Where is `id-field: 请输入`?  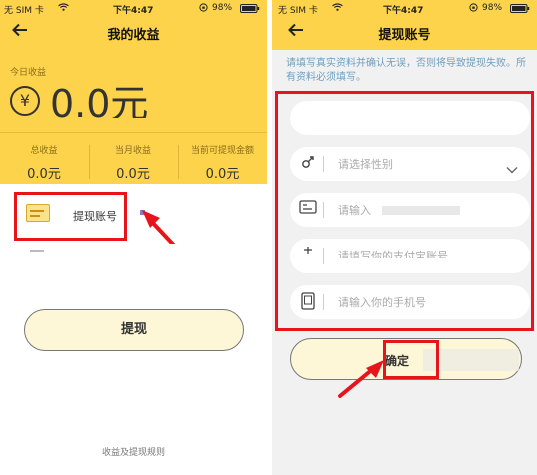 id-field: 请输入 is located at coordinates (410, 210).